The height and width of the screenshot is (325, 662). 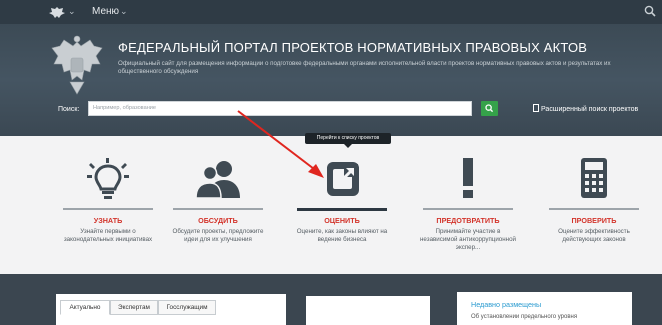 I want to click on feature-title: ОЦЕНИТЬ, so click(x=342, y=220).